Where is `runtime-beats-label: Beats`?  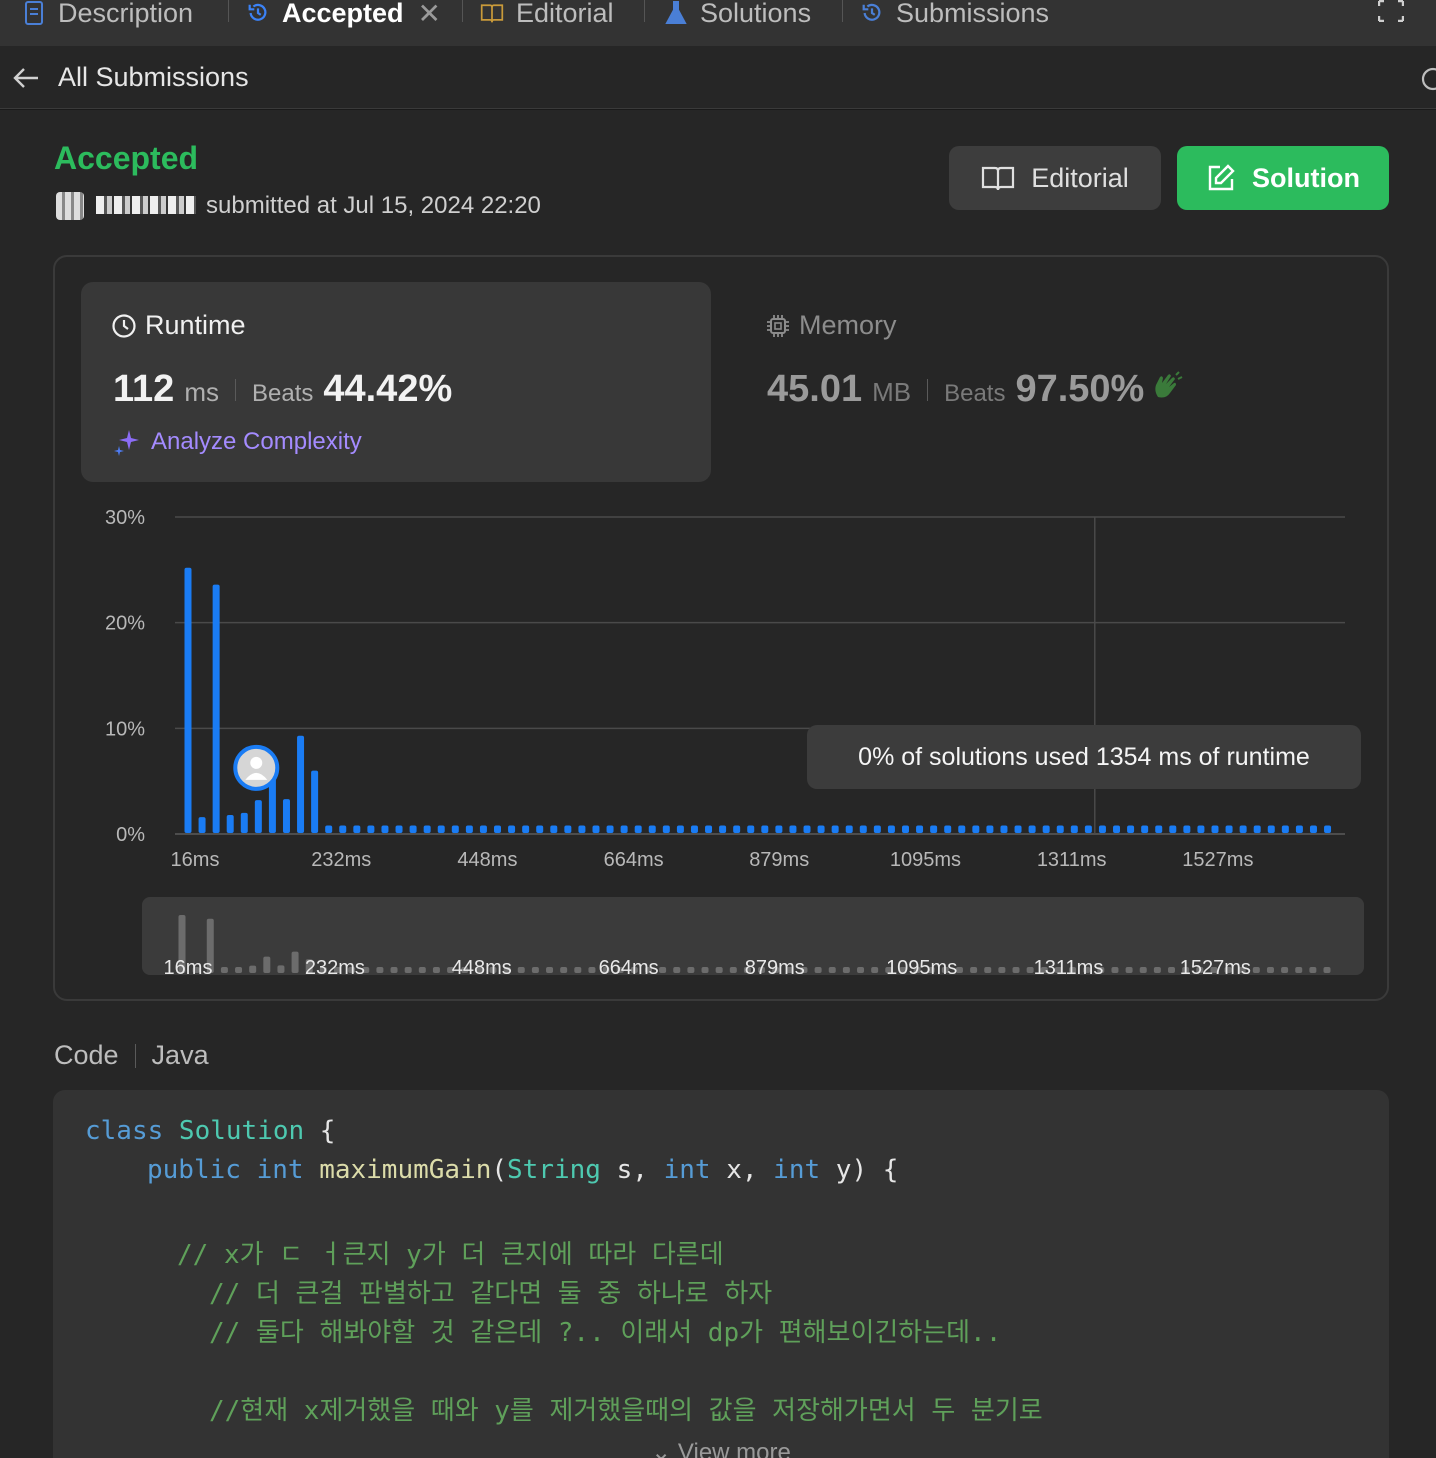
runtime-beats-label: Beats is located at coordinates (282, 393).